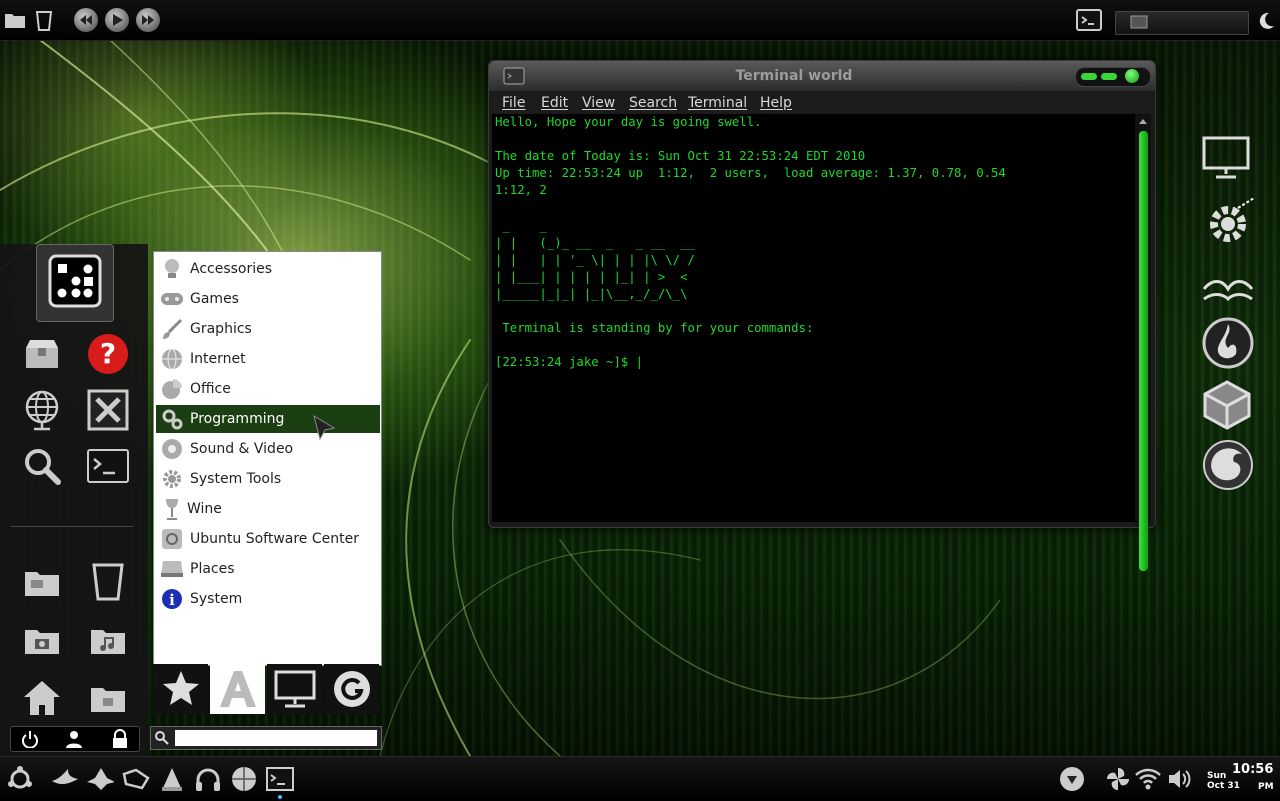  What do you see at coordinates (108, 640) in the screenshot?
I see `music-folder-icon` at bounding box center [108, 640].